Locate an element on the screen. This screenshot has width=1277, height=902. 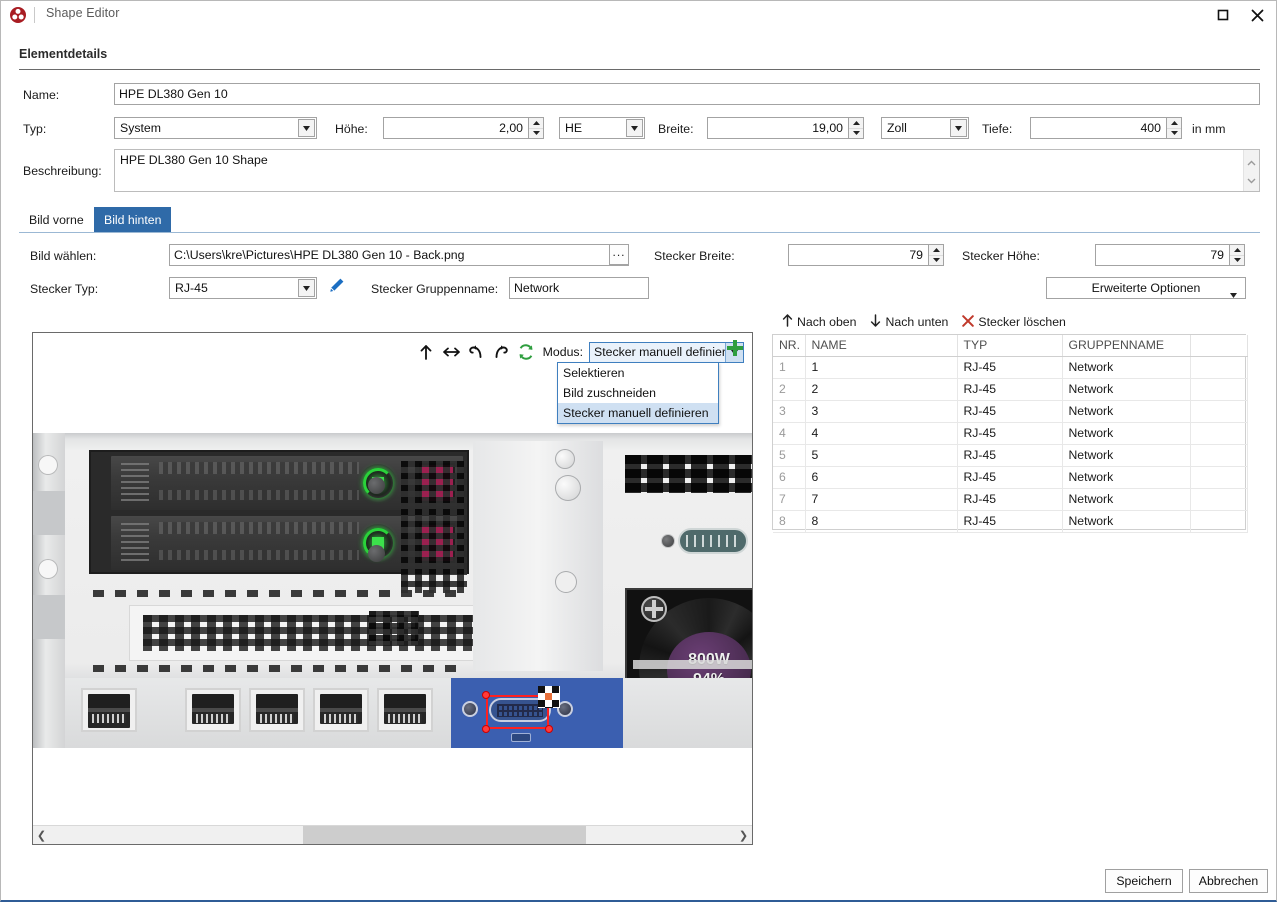
beschreibung-textarea: HPE DL380 Gen 10 Shape is located at coordinates (687, 170).